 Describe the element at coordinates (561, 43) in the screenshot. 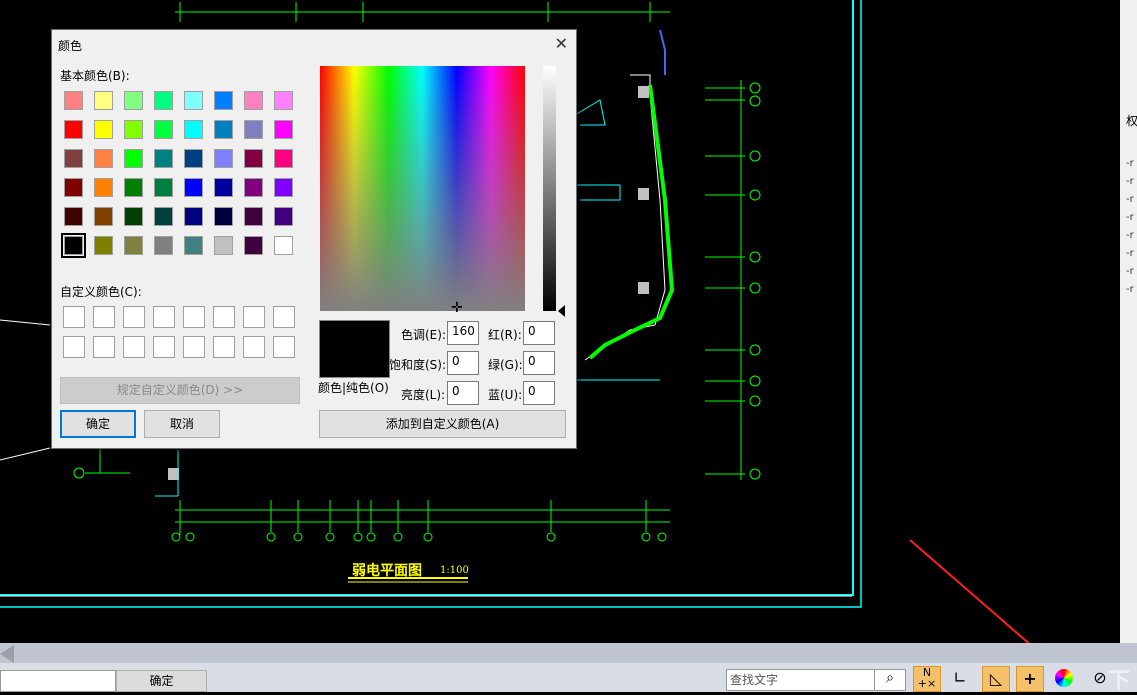

I see `close-icon: ✕` at that location.